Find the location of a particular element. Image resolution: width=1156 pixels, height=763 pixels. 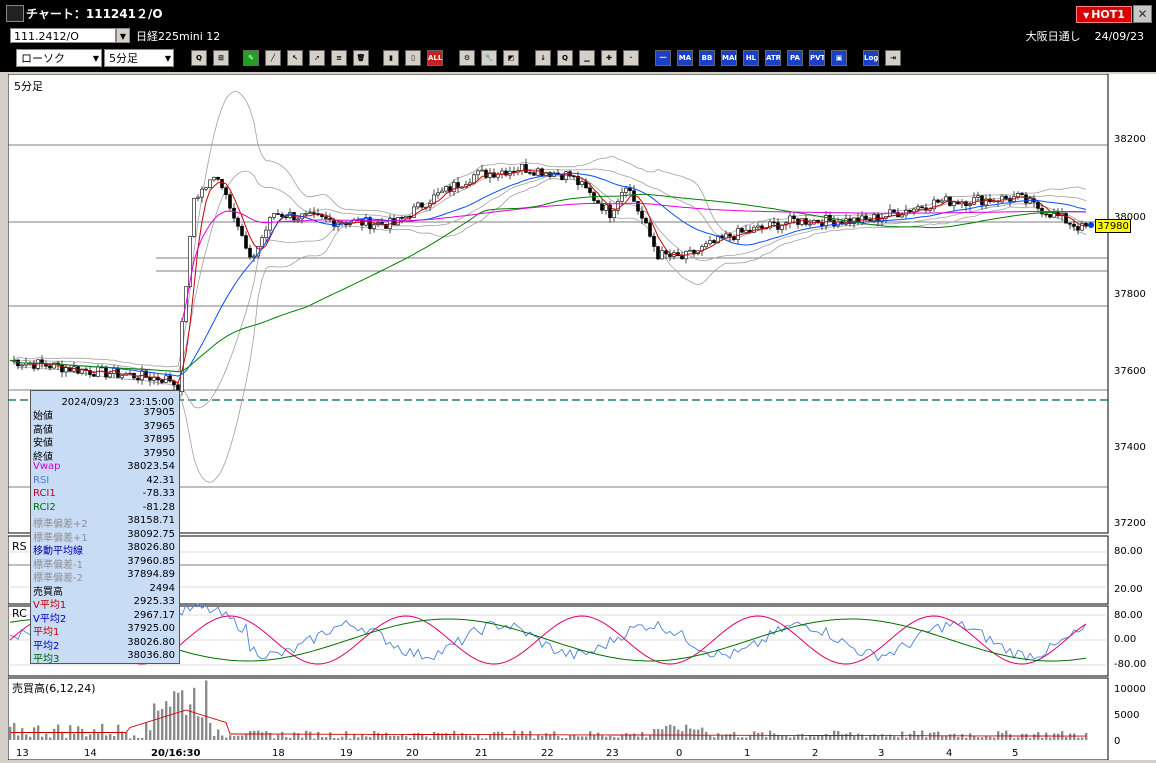

indicator2-button: Q is located at coordinates (565, 58).